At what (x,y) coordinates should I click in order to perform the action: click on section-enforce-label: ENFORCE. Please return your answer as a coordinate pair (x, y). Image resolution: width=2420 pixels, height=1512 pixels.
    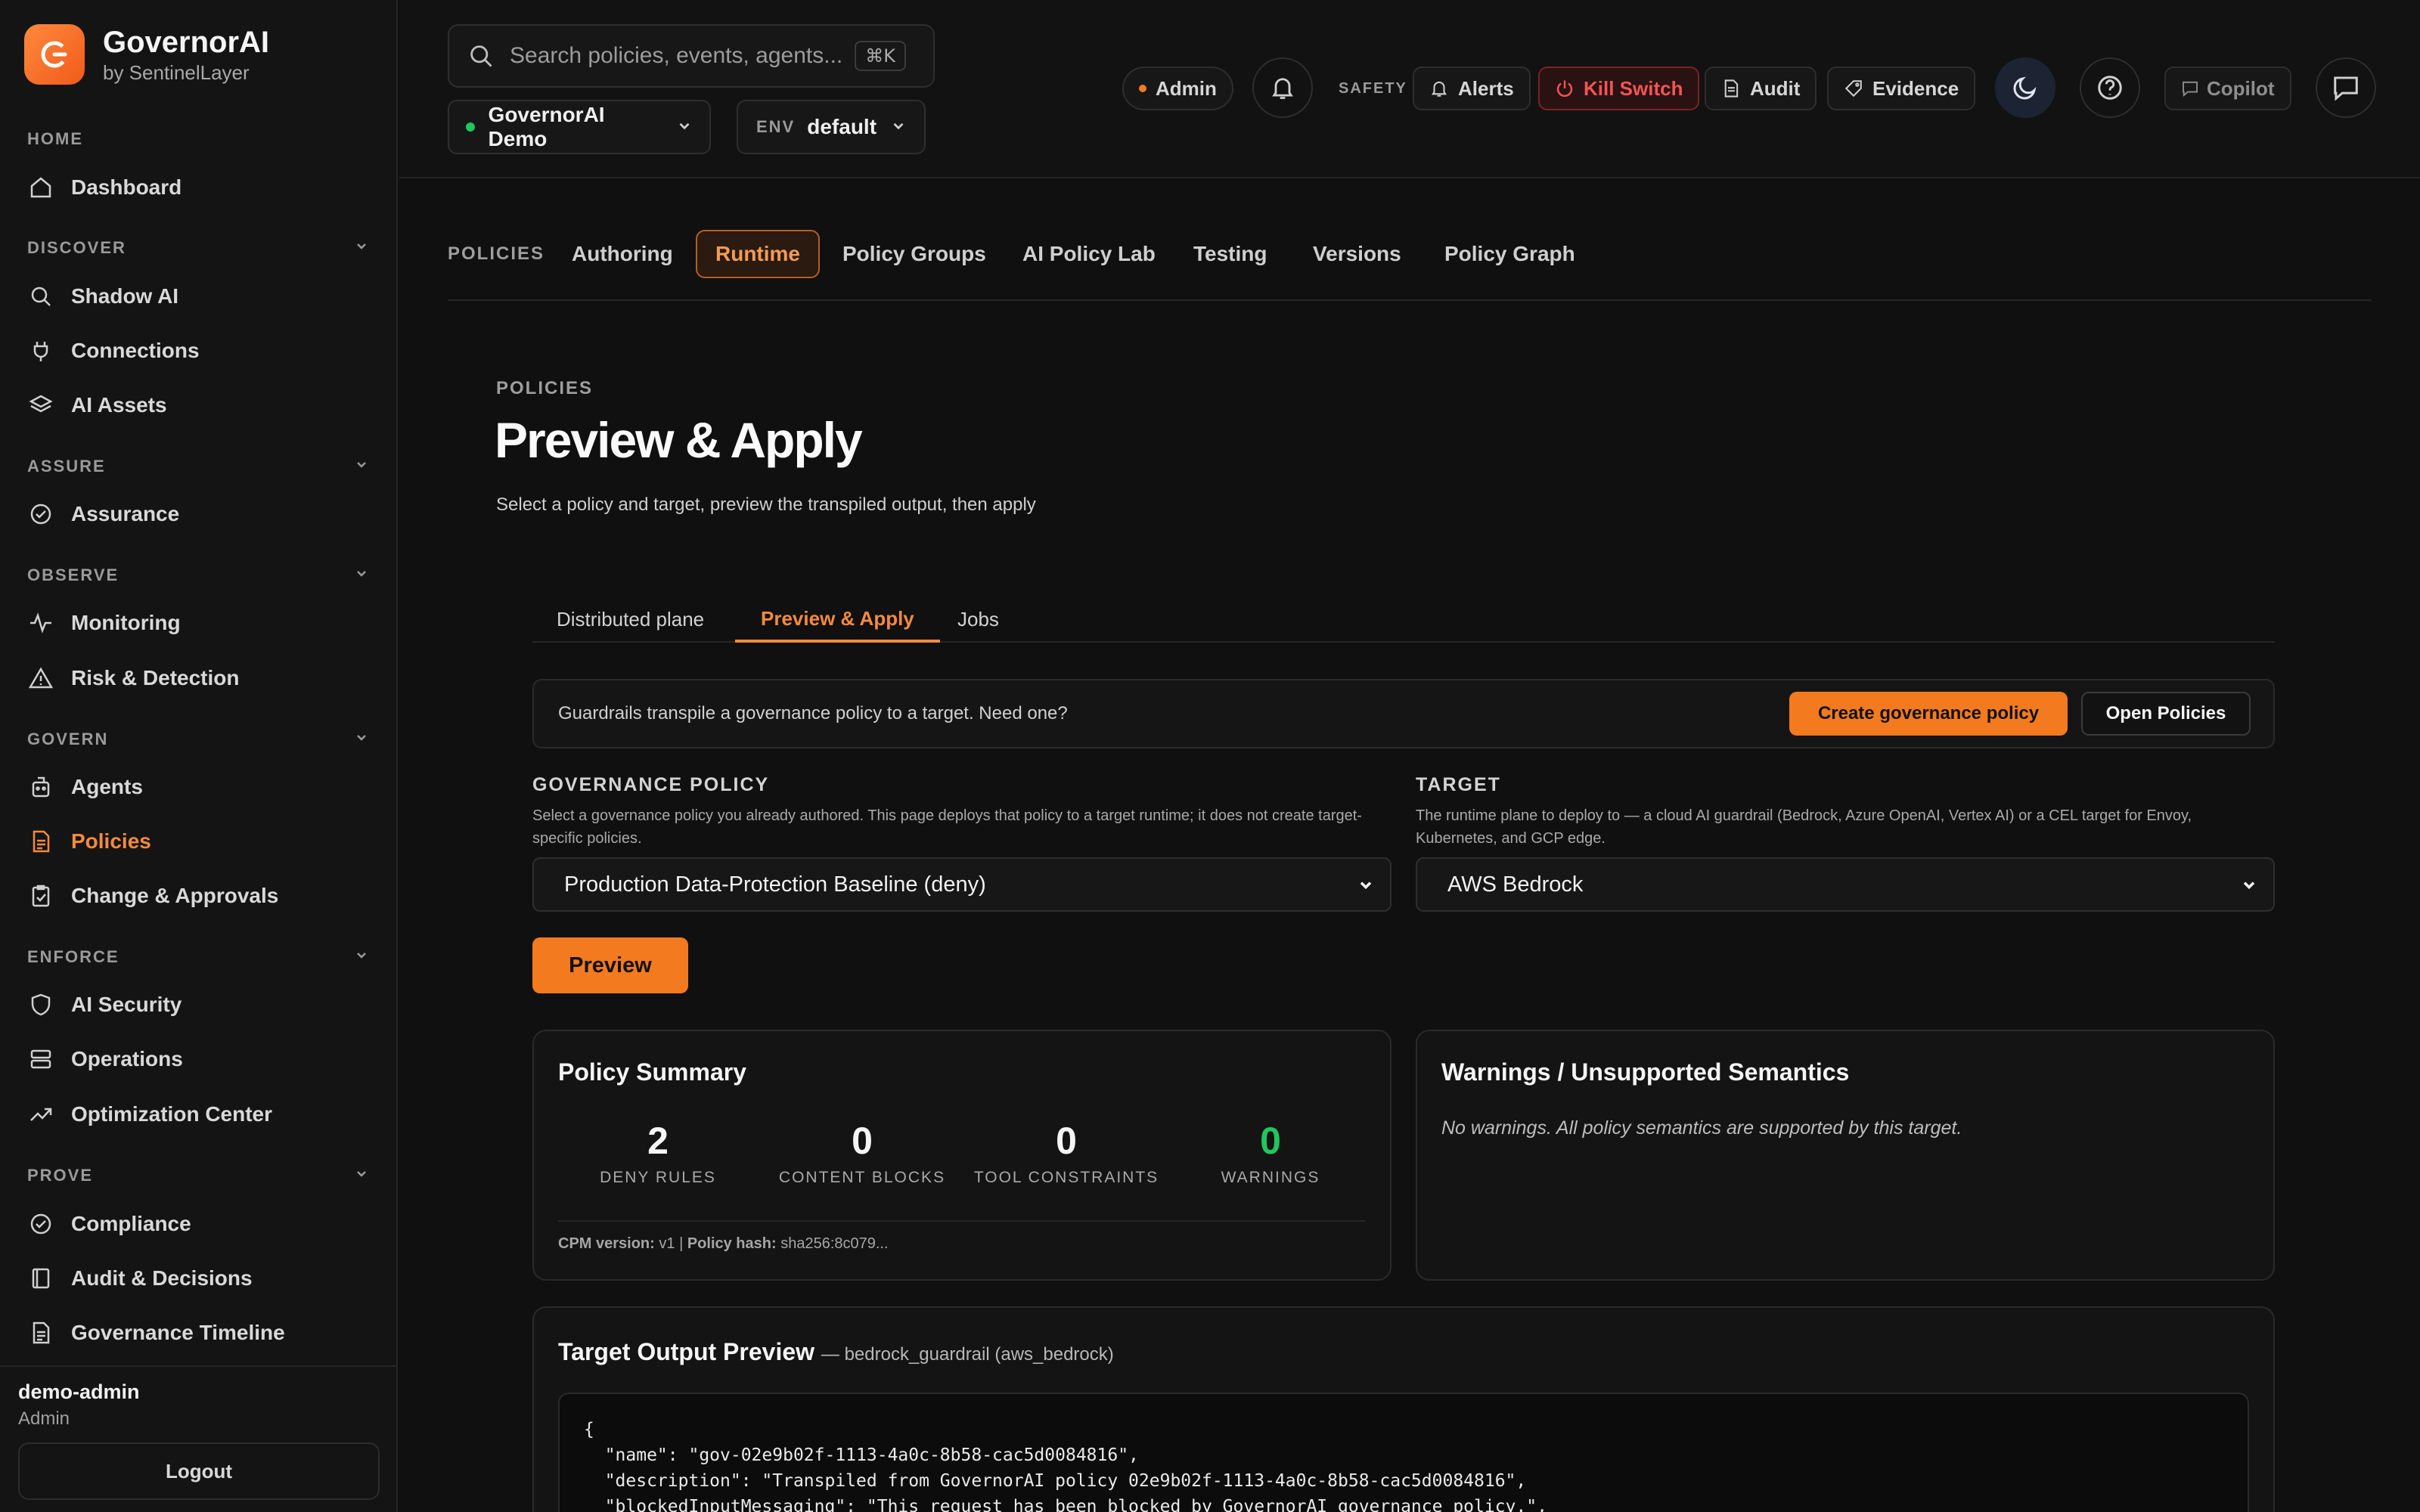
    Looking at the image, I should click on (73, 957).